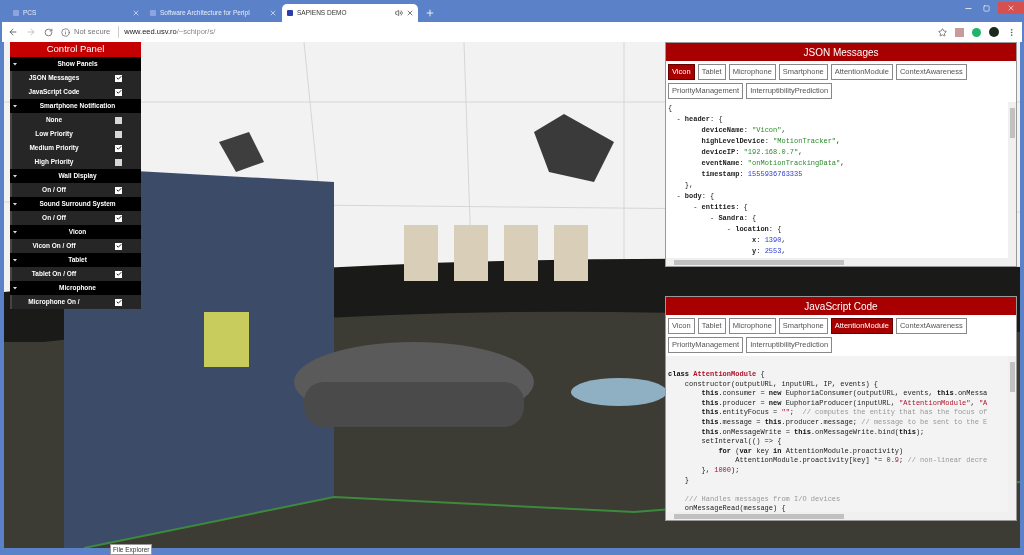 The image size is (1024, 555). I want to click on bookmark-star-icon, so click(942, 32).